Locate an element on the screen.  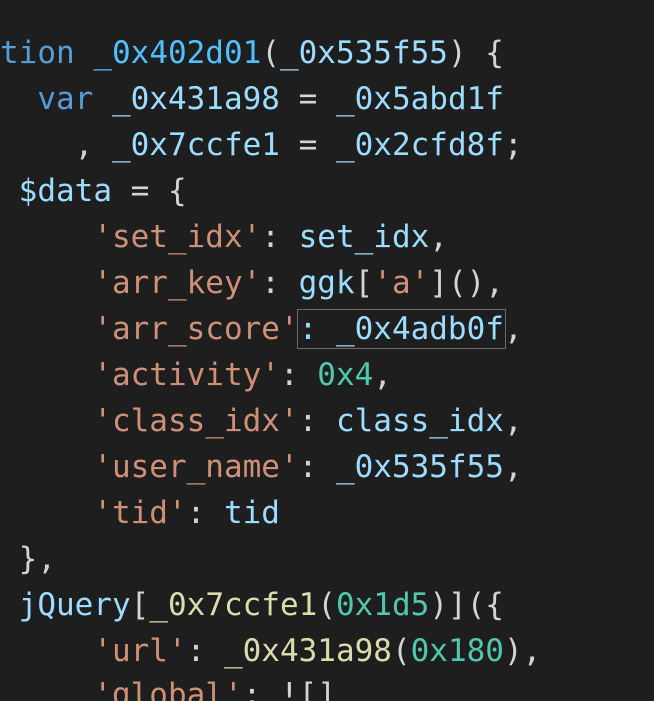
code-line: 'global': ![] is located at coordinates (168, 686).